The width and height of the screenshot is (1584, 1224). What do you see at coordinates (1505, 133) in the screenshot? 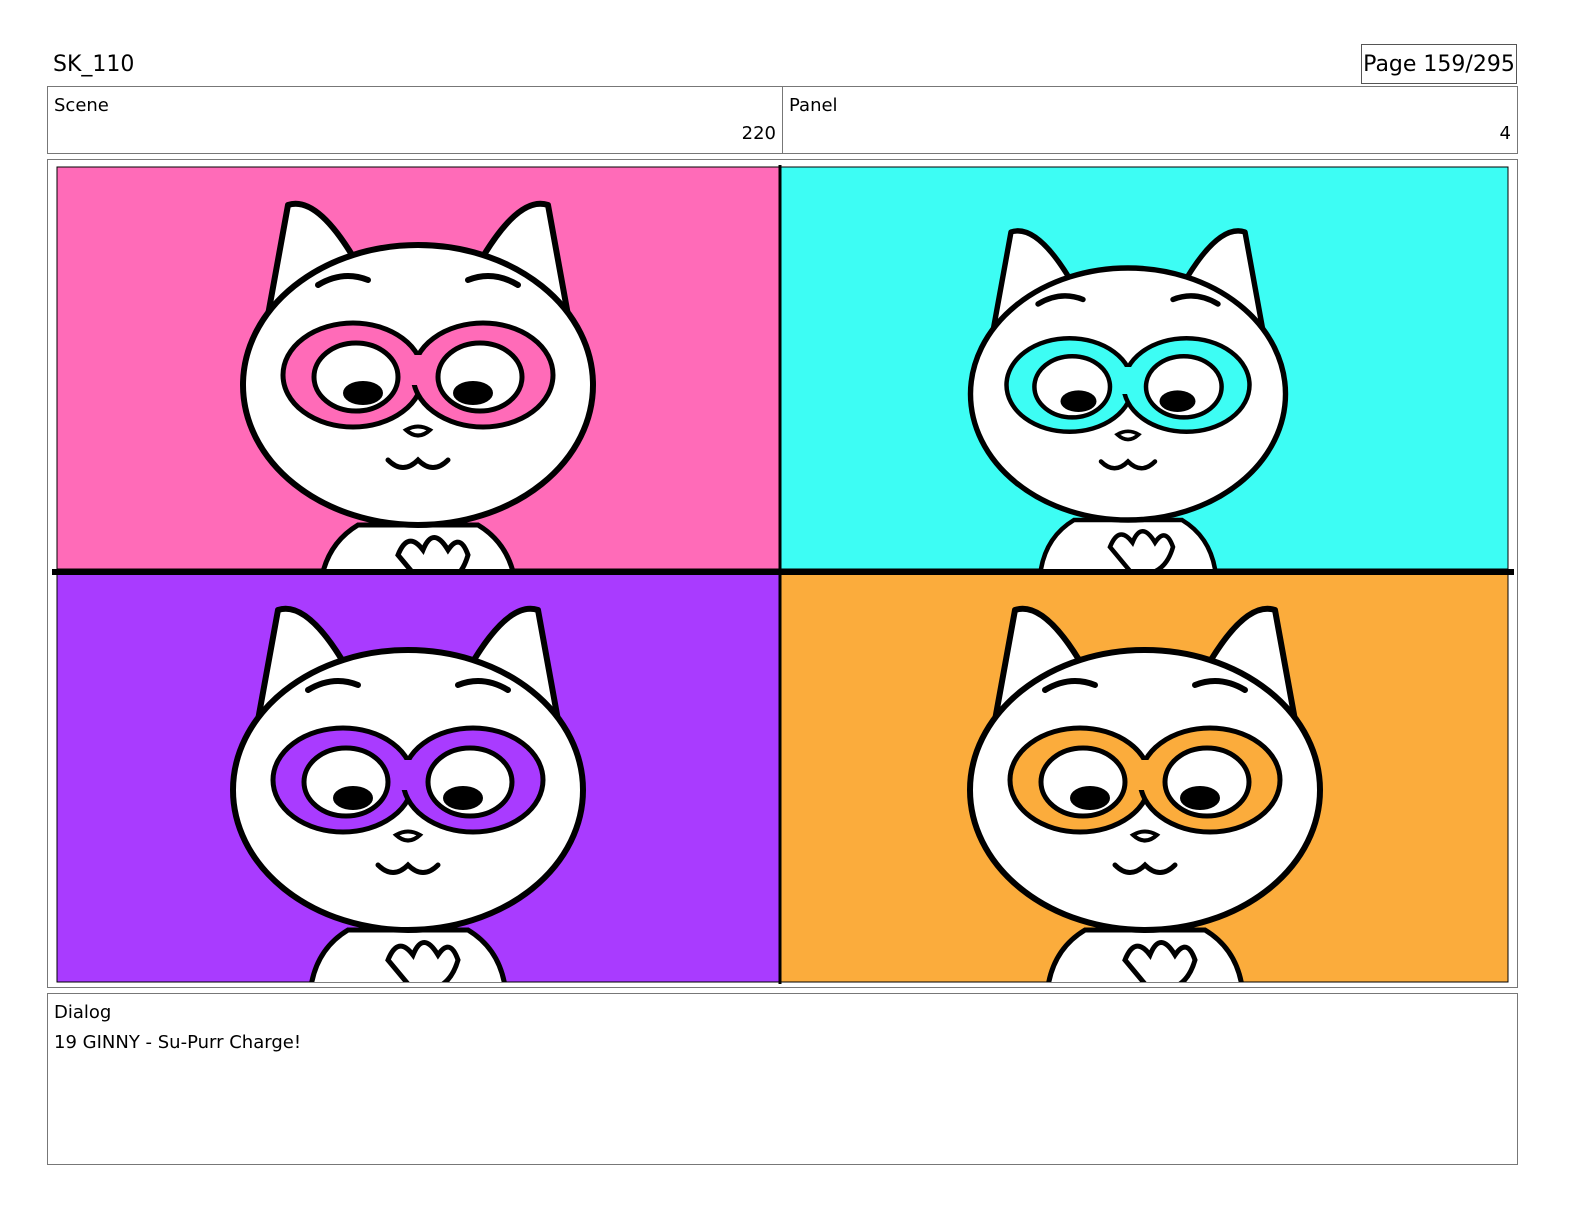
I see `panel-value: 4` at bounding box center [1505, 133].